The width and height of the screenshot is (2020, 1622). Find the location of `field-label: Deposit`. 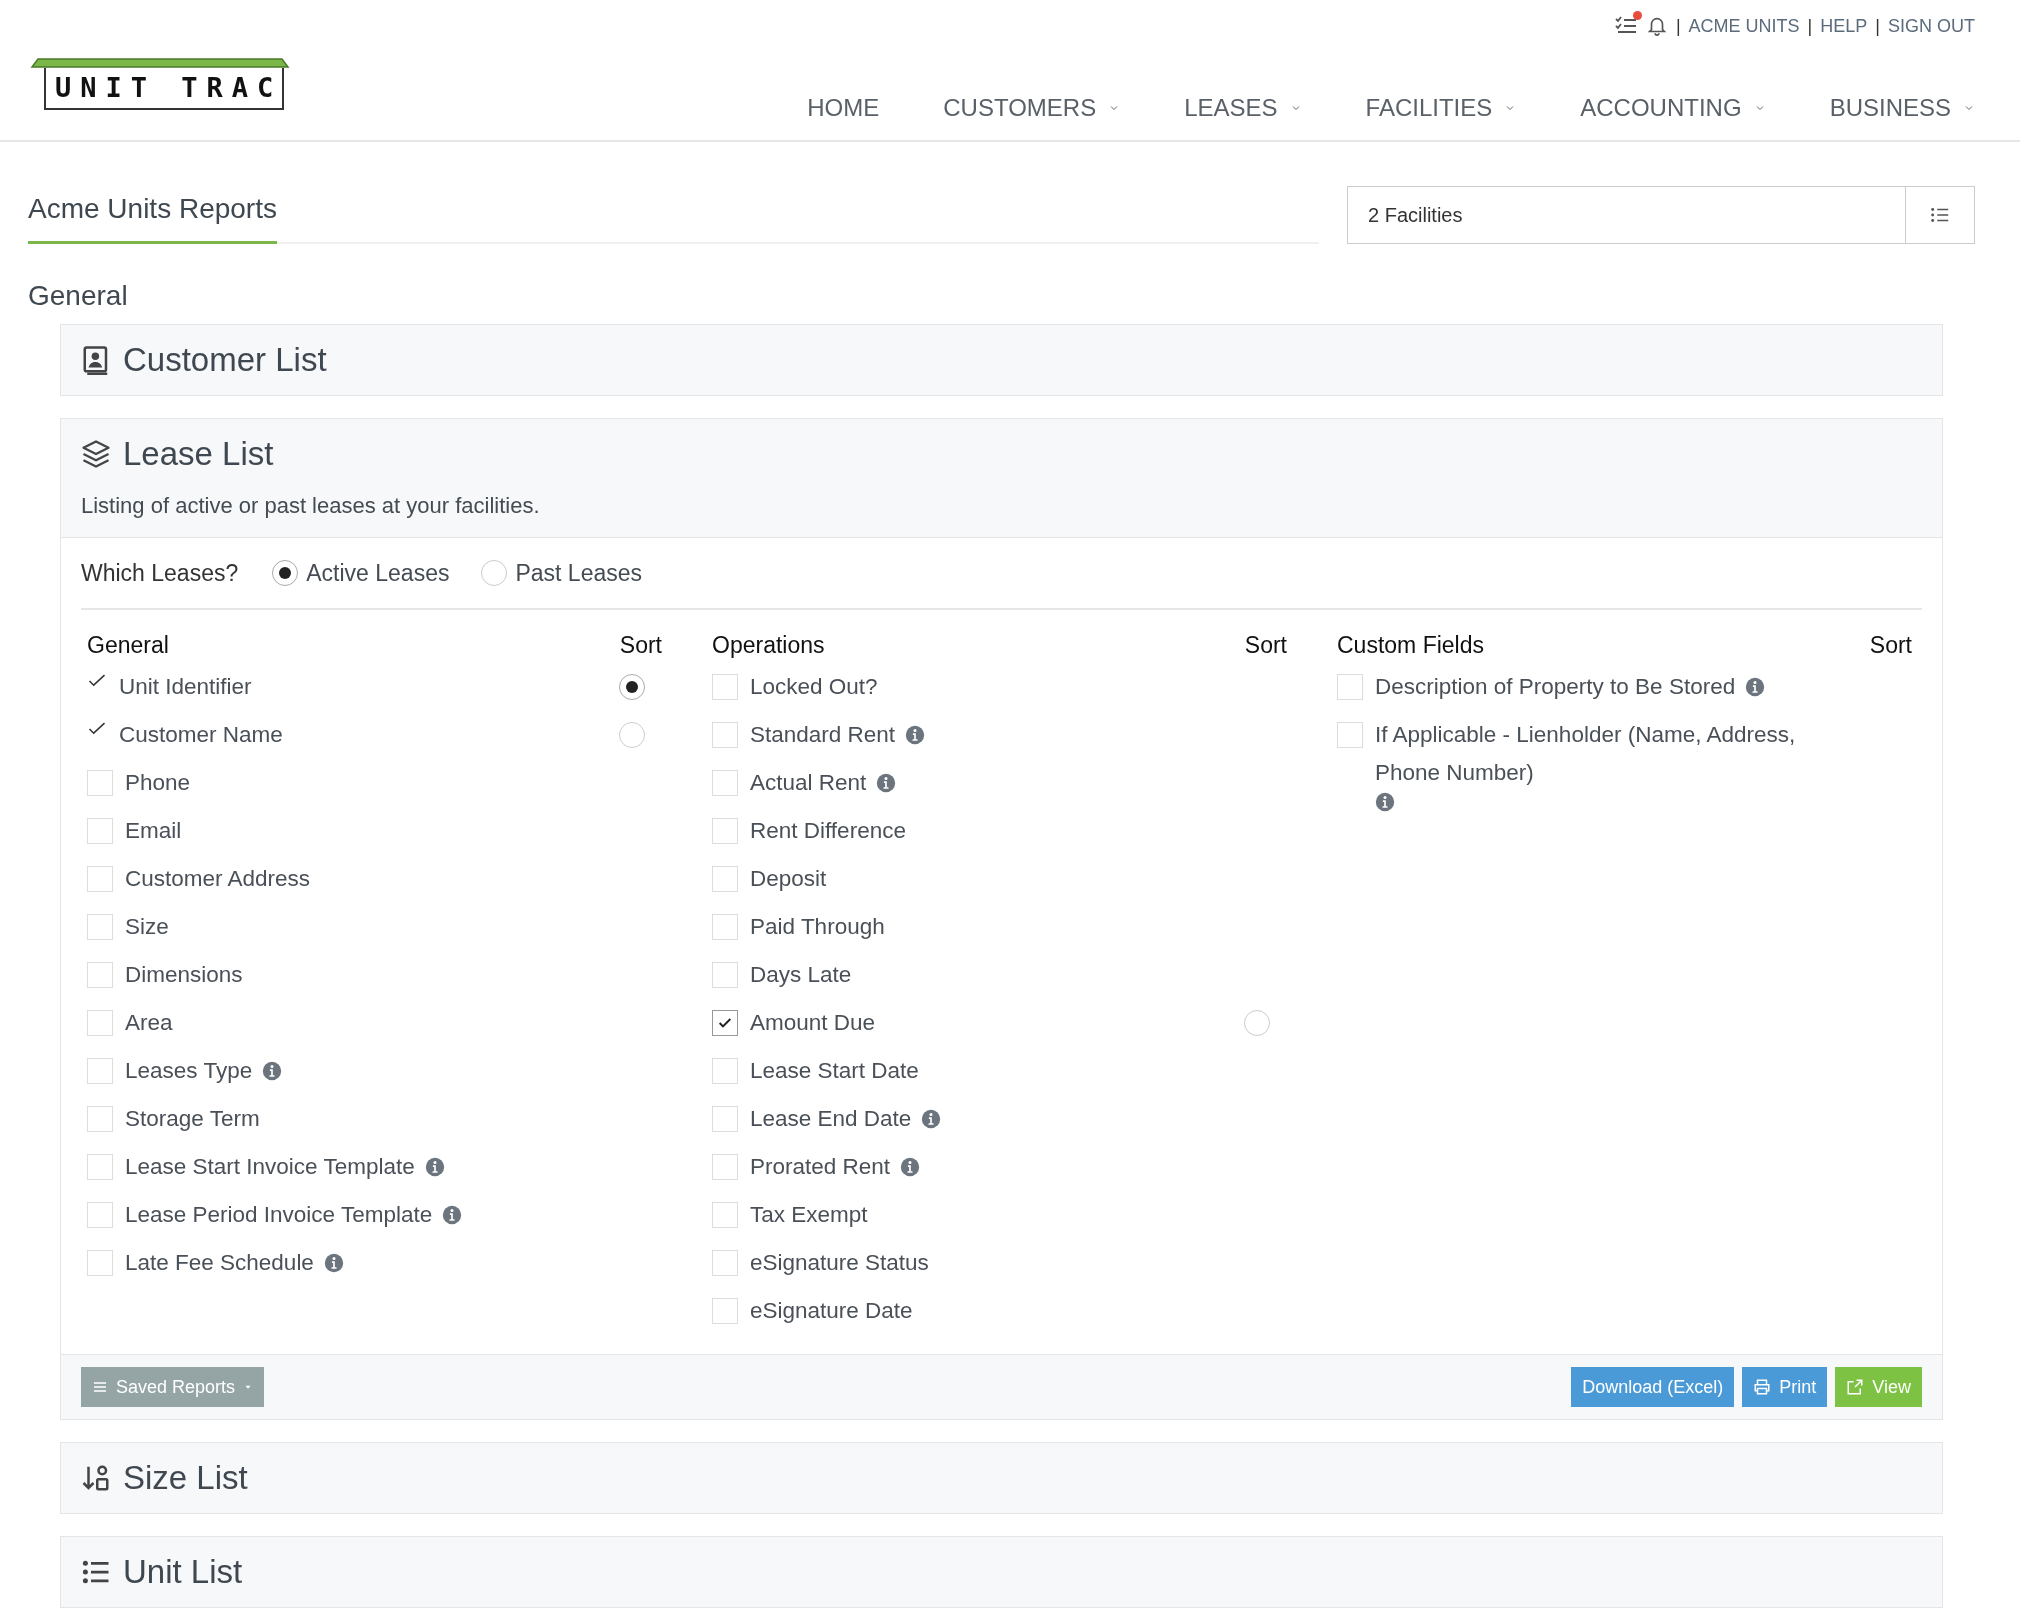

field-label: Deposit is located at coordinates (788, 879).